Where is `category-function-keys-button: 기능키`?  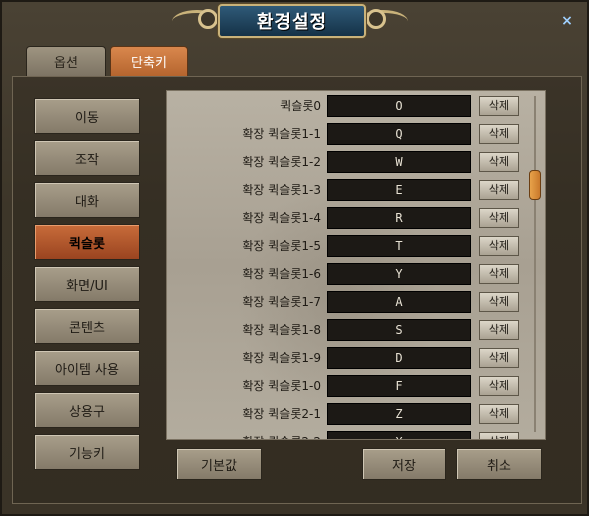
category-function-keys-button: 기능키 is located at coordinates (87, 452).